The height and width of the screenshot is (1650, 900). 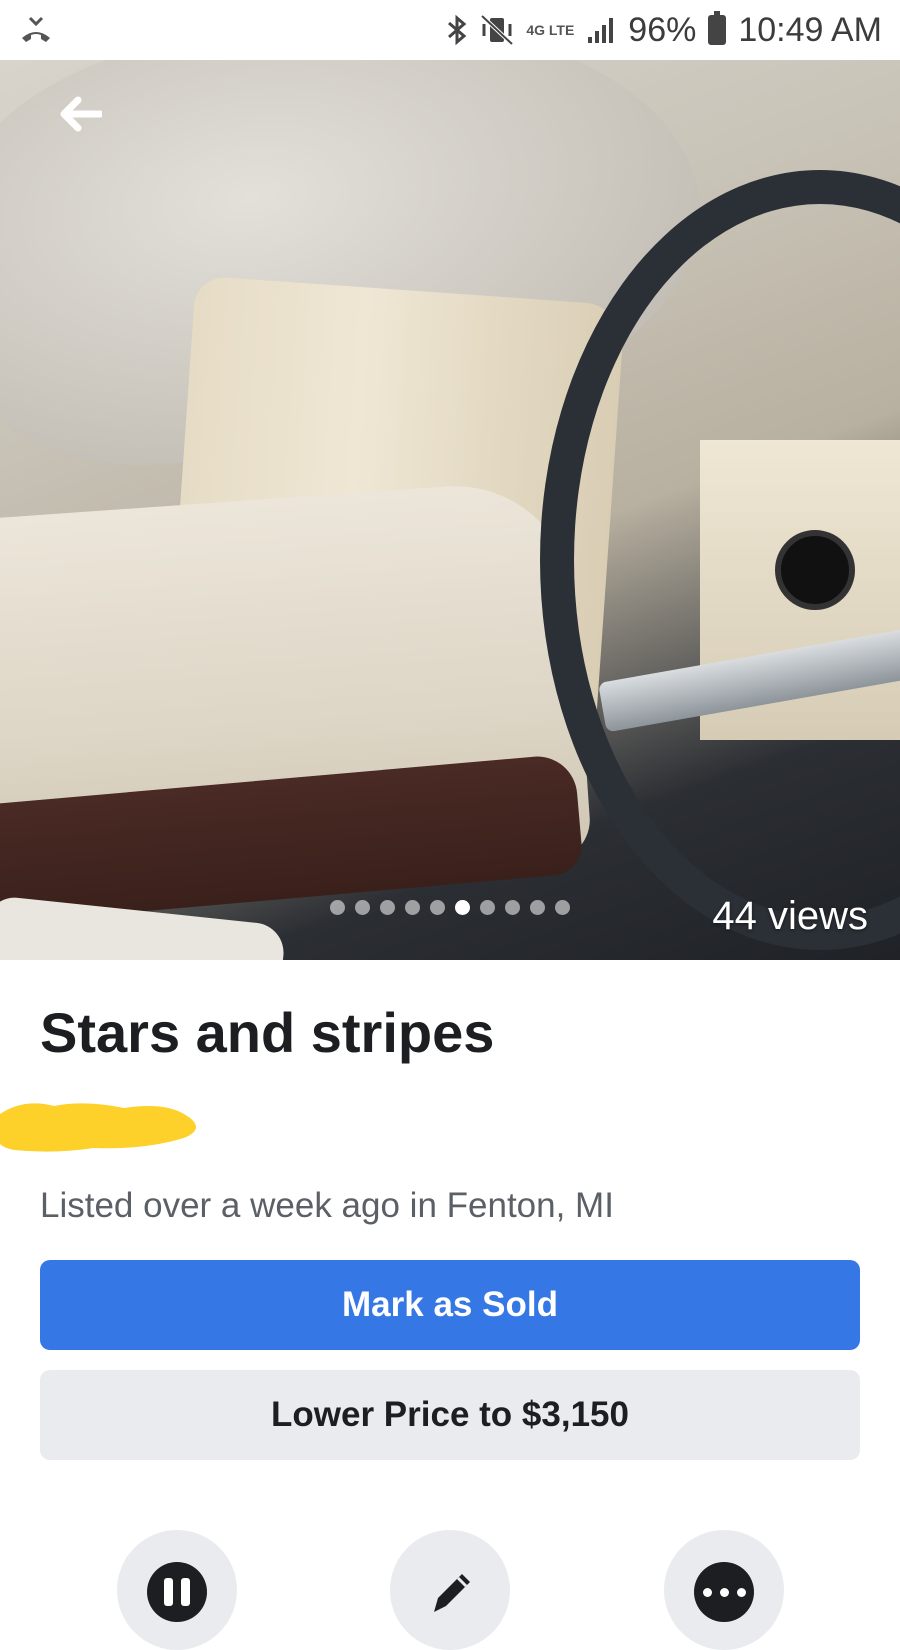 I want to click on pause-listing-button, so click(x=177, y=1590).